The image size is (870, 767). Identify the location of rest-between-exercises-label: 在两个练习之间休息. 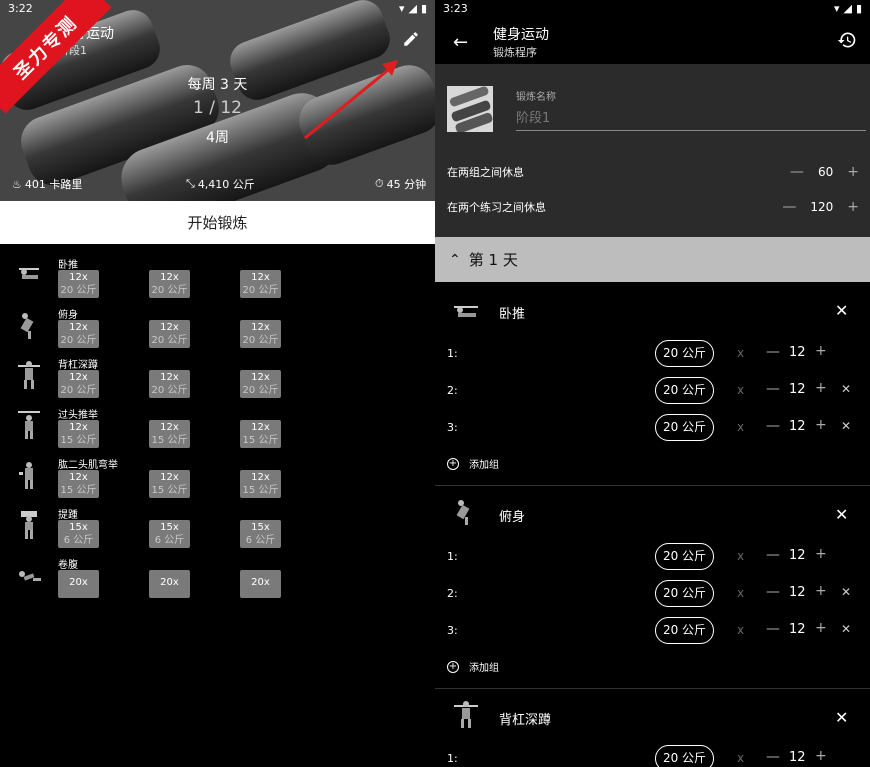
(496, 207).